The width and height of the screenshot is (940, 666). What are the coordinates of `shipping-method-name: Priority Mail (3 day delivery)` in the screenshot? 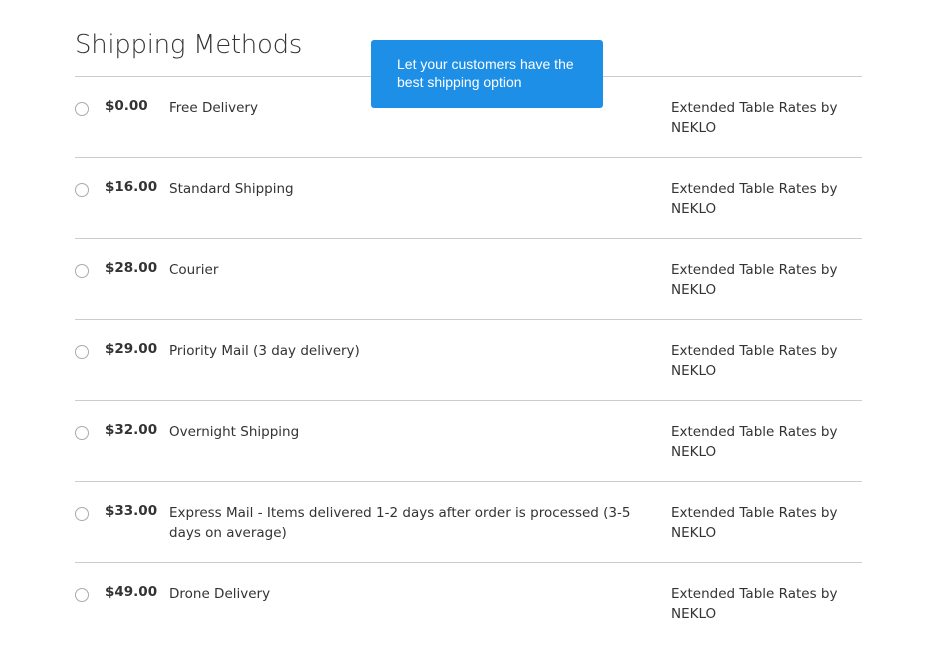 It's located at (264, 351).